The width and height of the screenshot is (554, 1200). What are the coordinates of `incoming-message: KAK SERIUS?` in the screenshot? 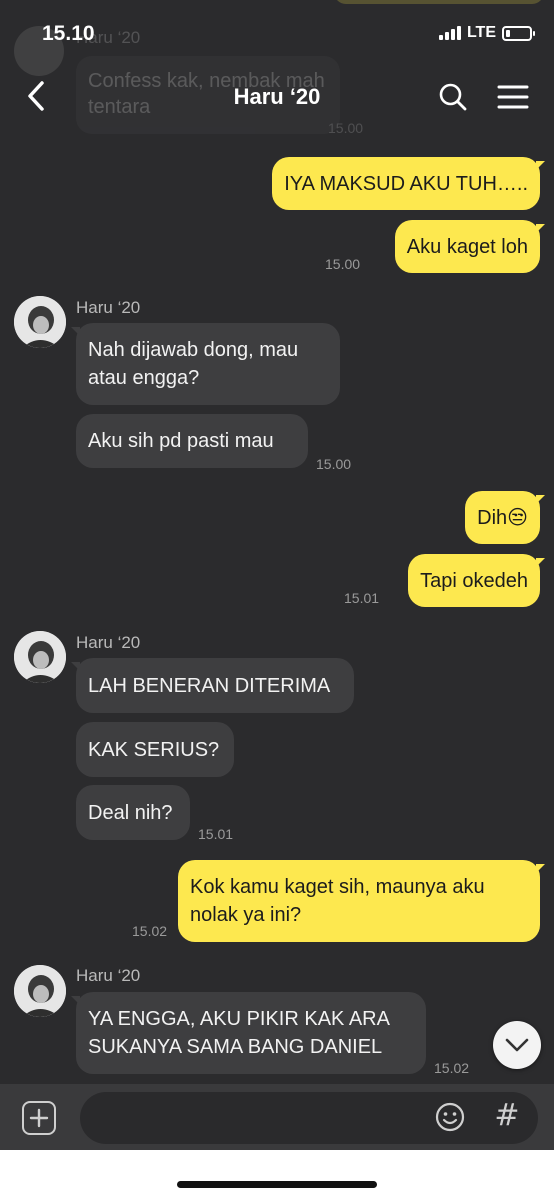 It's located at (155, 749).